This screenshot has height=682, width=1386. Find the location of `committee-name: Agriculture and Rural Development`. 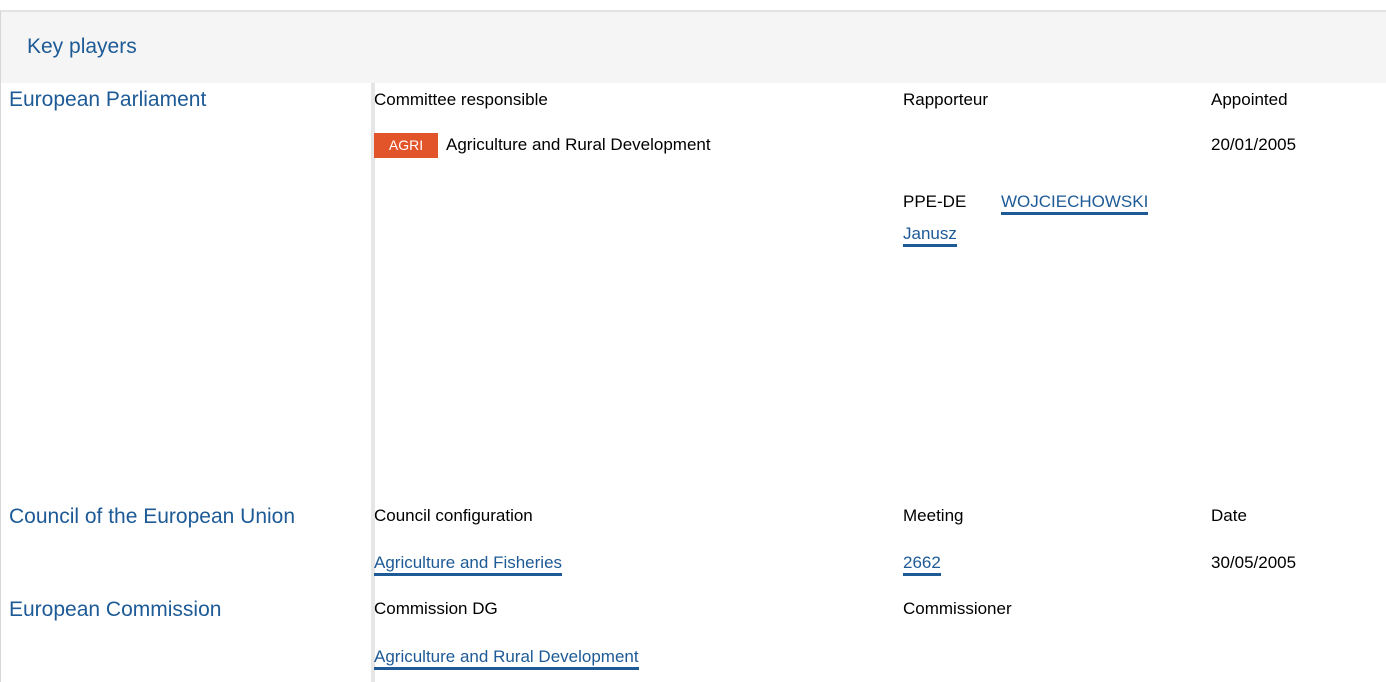

committee-name: Agriculture and Rural Development is located at coordinates (578, 144).